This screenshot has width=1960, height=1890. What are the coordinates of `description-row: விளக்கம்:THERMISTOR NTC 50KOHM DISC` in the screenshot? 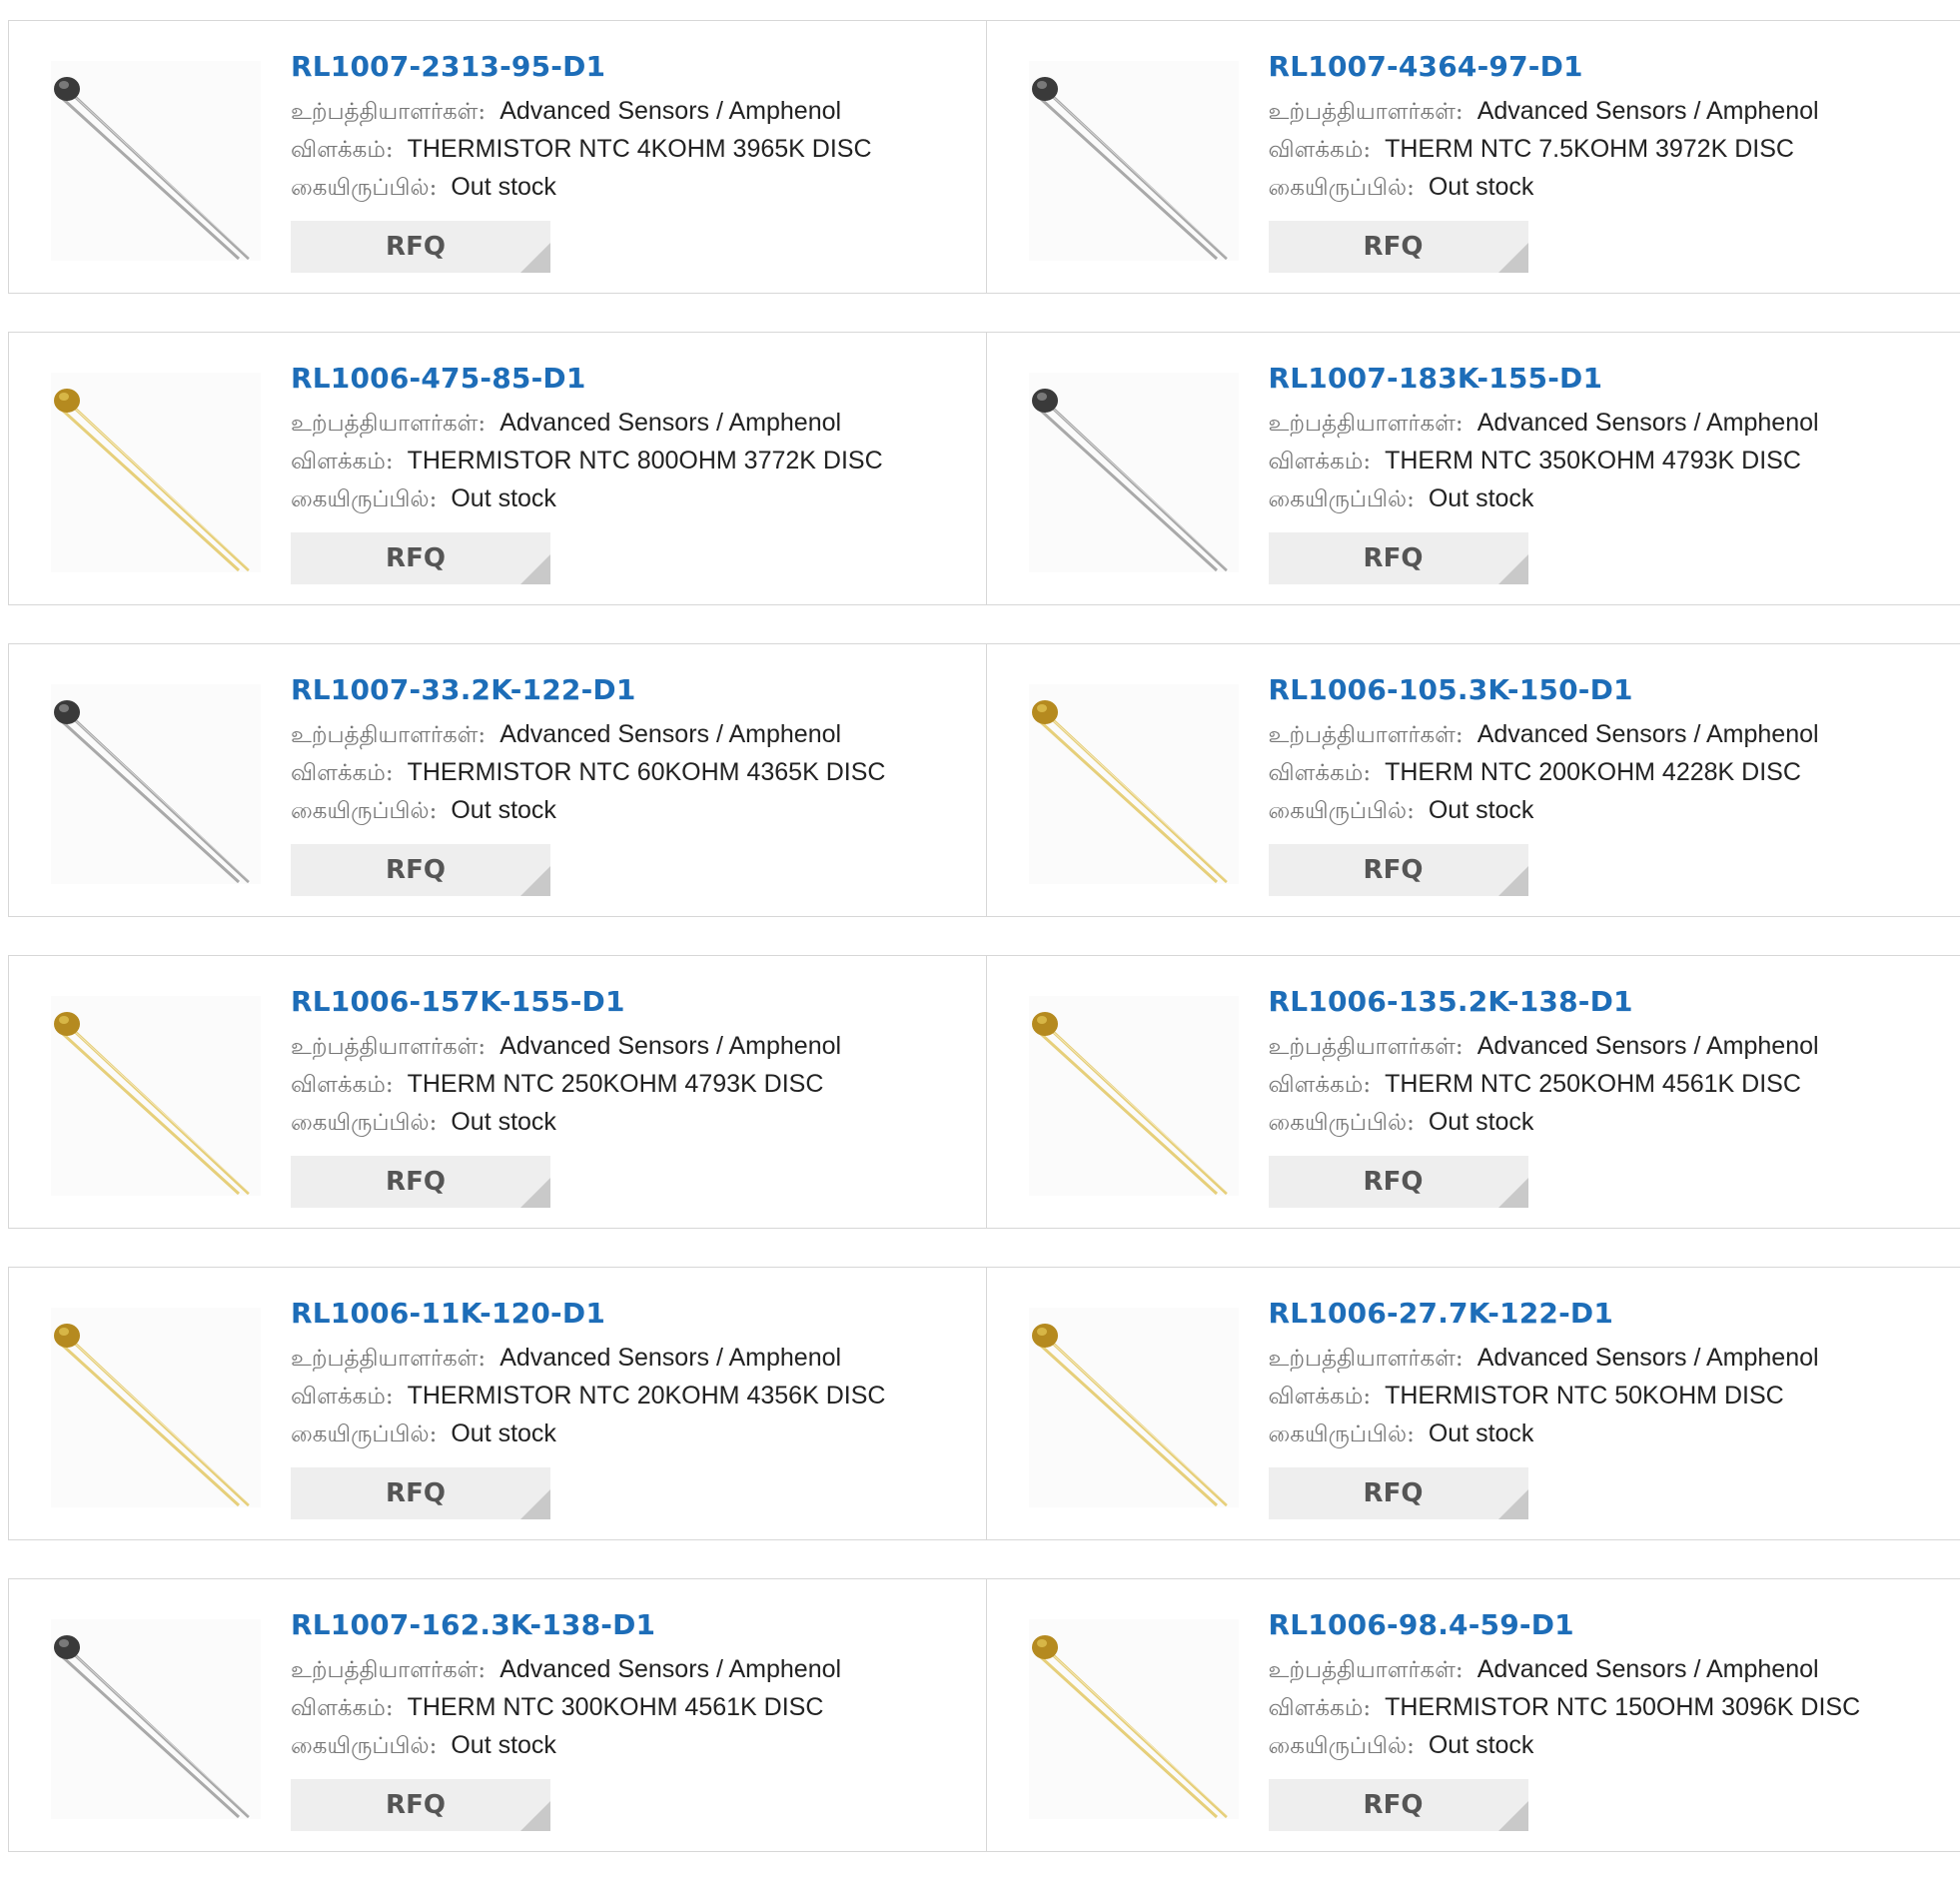 It's located at (1608, 1397).